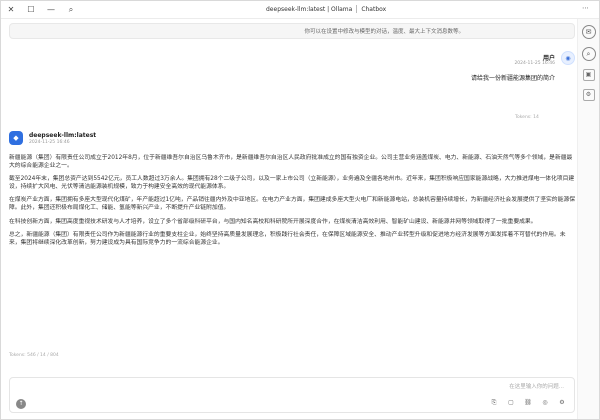 The image size is (600, 420). What do you see at coordinates (292, 395) in the screenshot?
I see `message-input: 在这里输入你的问题... ↑ ⎘ ▢ ⛓ ◎ ⚙` at bounding box center [292, 395].